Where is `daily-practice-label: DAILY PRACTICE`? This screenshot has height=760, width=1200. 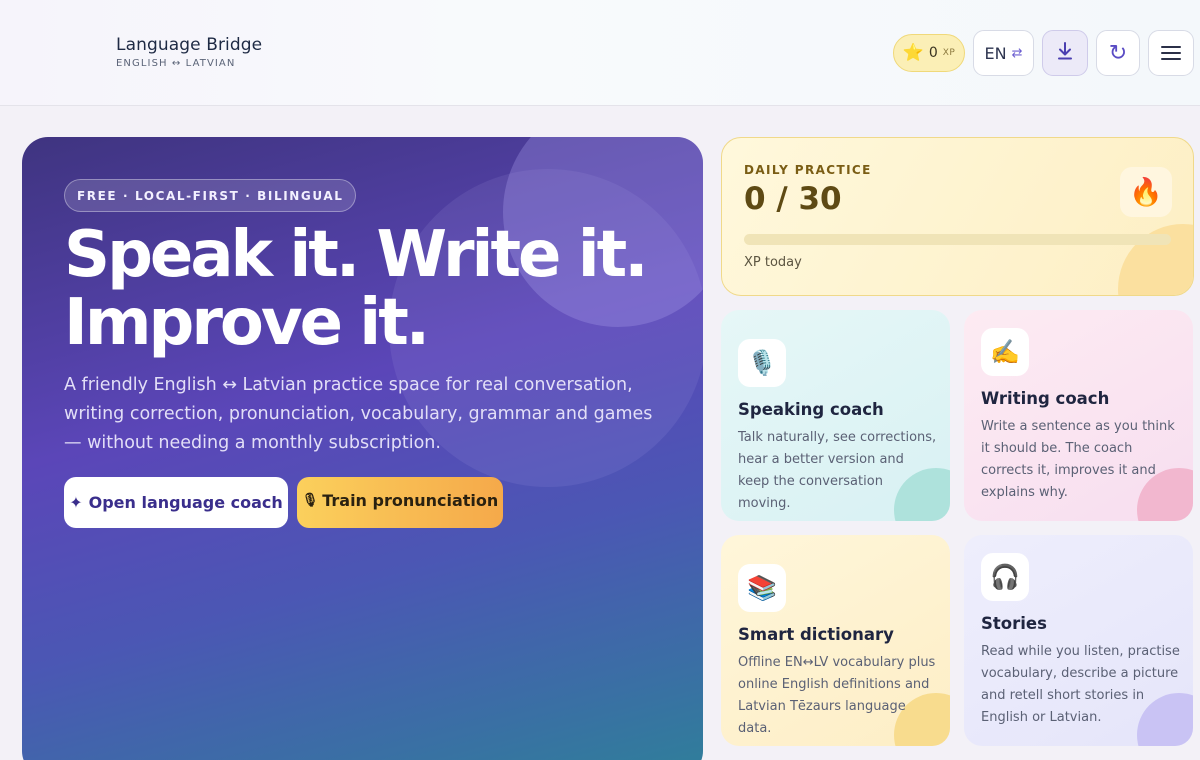 daily-practice-label: DAILY PRACTICE is located at coordinates (808, 170).